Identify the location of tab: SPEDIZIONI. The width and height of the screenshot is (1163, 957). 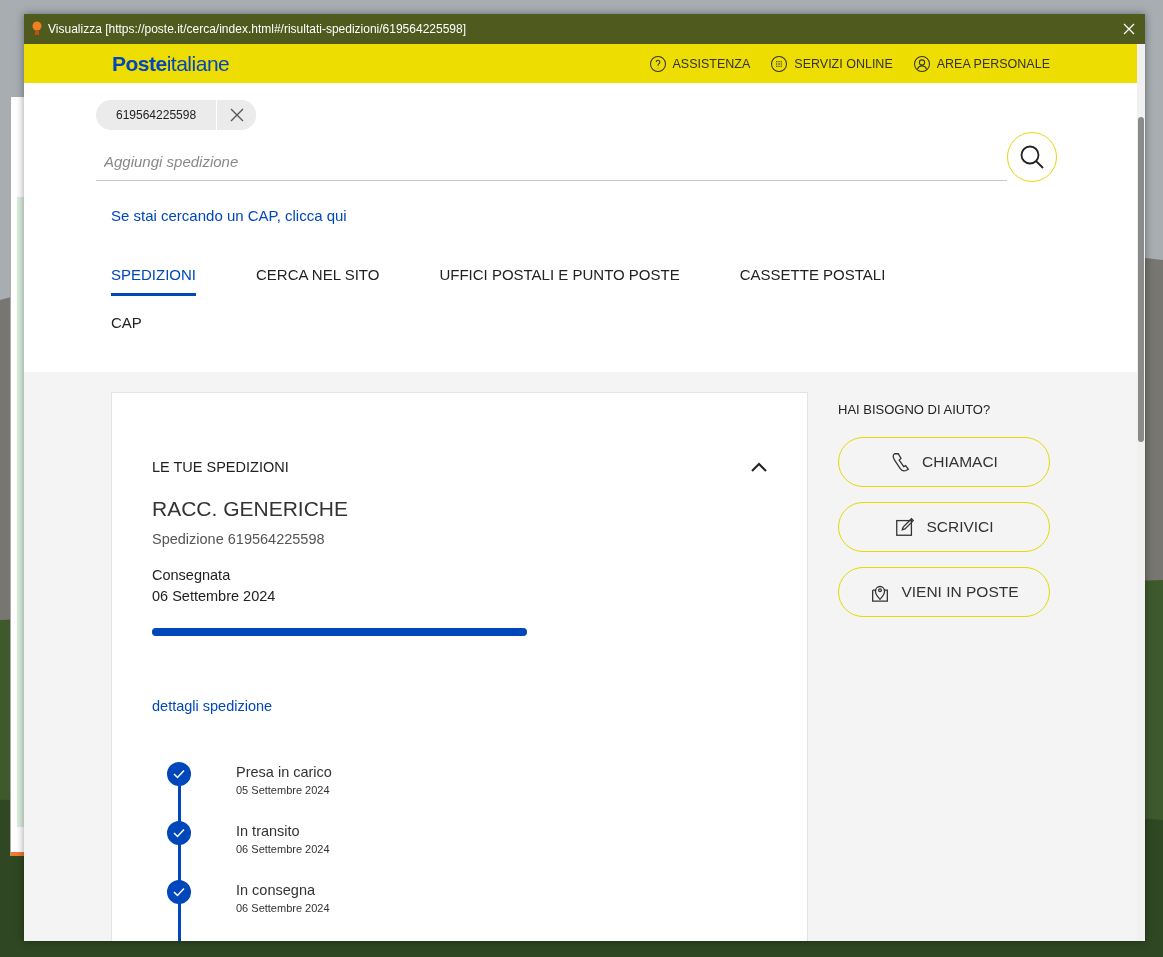
(153, 272).